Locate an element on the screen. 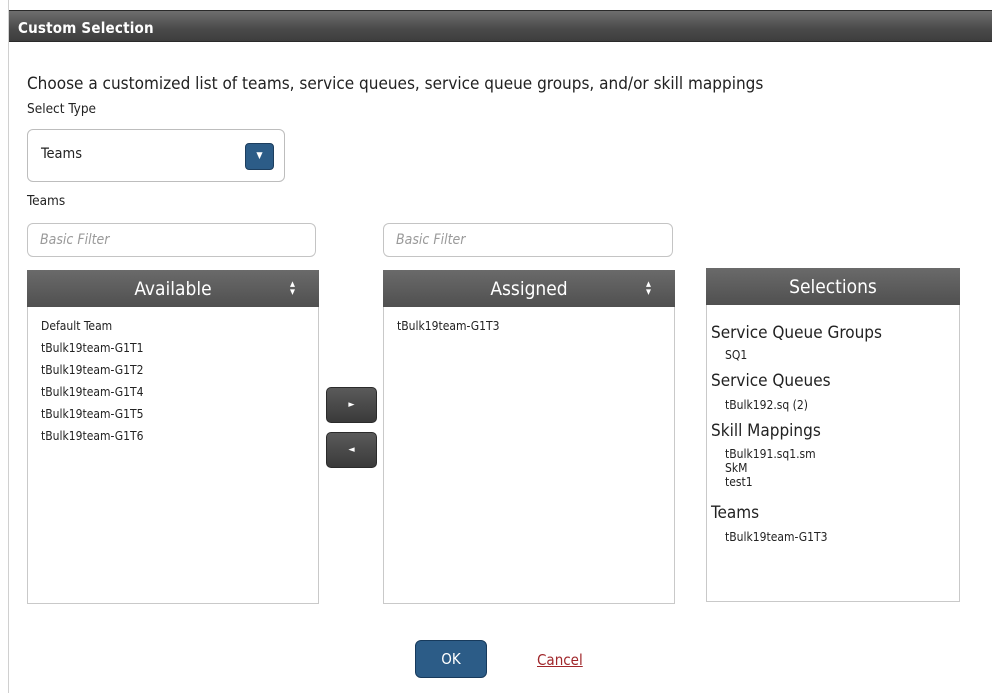 This screenshot has height=693, width=992. selection-group-title: Service Queue Groups is located at coordinates (796, 333).